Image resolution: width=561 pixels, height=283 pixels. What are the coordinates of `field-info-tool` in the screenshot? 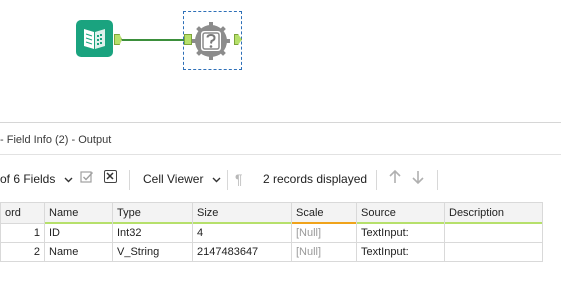 It's located at (211, 41).